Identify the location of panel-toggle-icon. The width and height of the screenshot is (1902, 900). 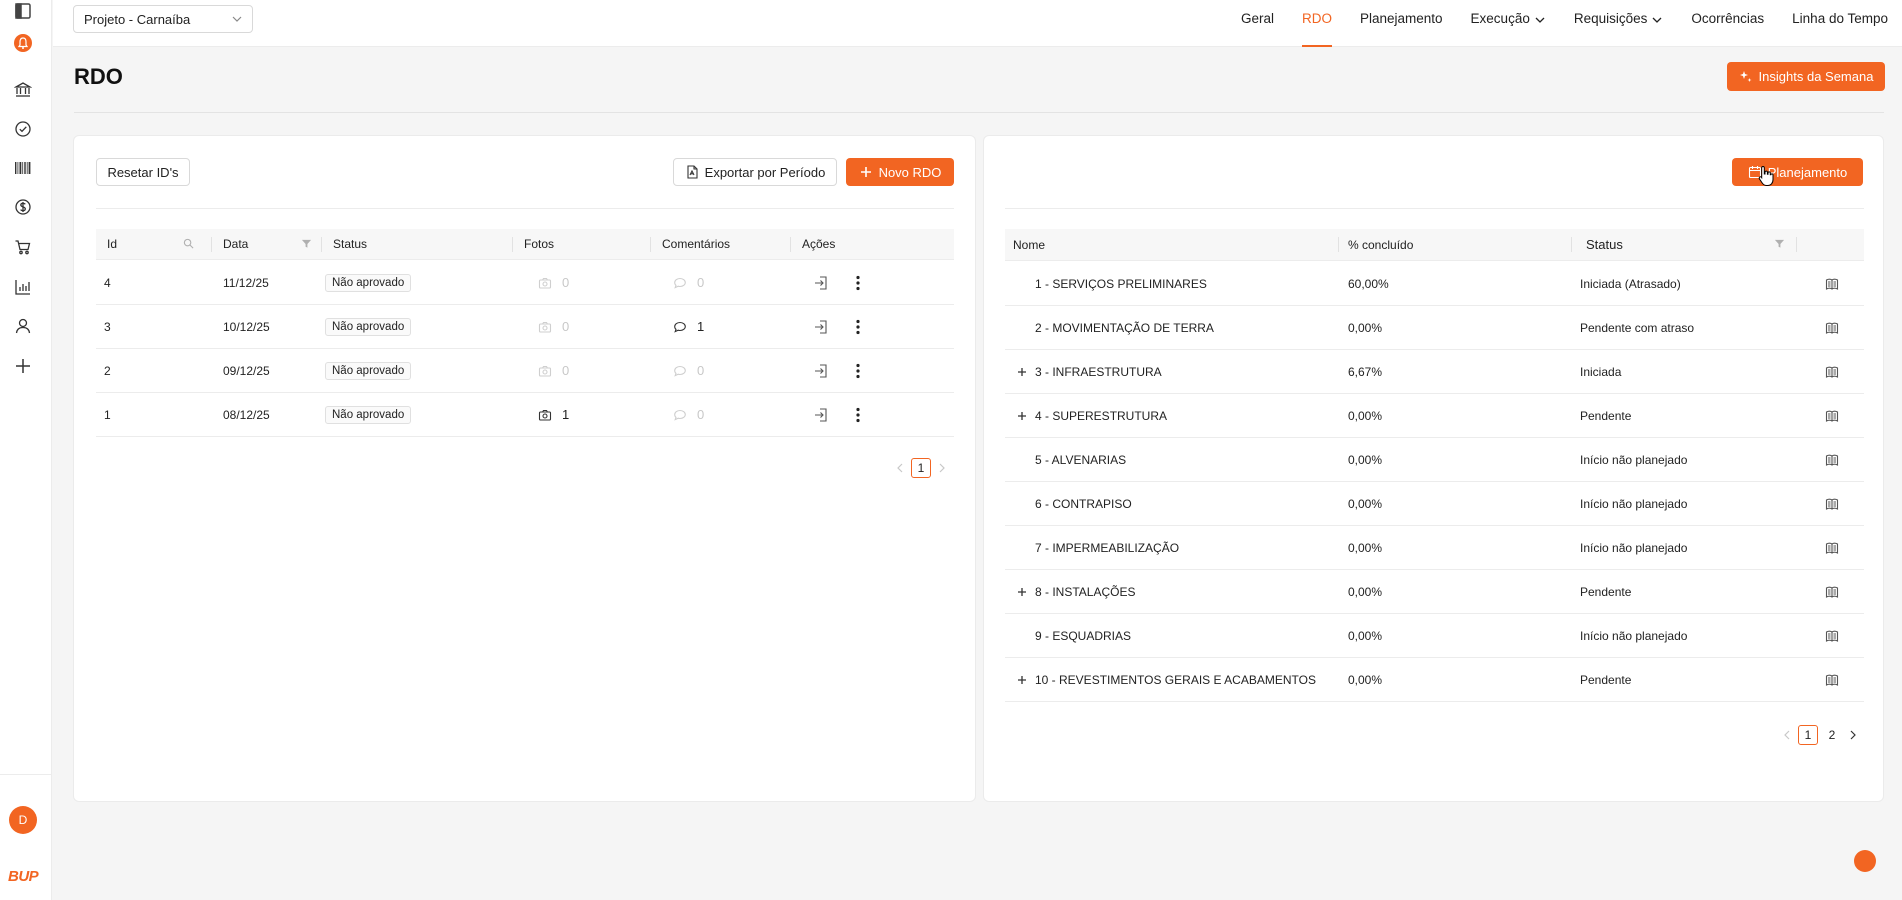
(23, 11).